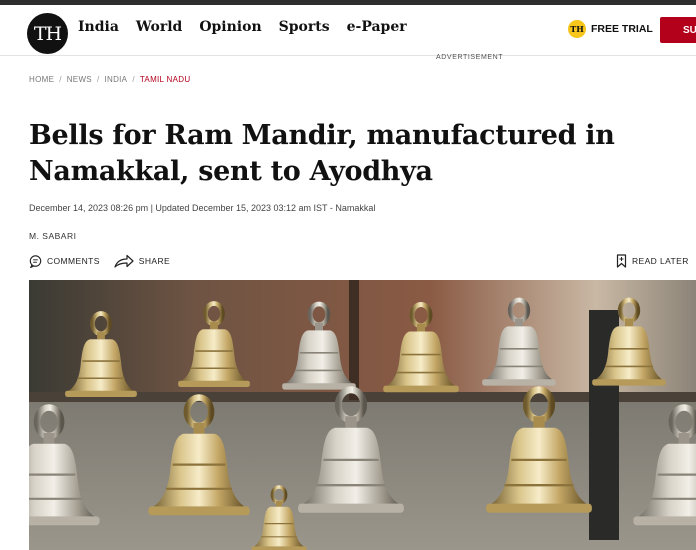 The width and height of the screenshot is (696, 550). I want to click on breadcrumb-news: NEWS, so click(79, 79).